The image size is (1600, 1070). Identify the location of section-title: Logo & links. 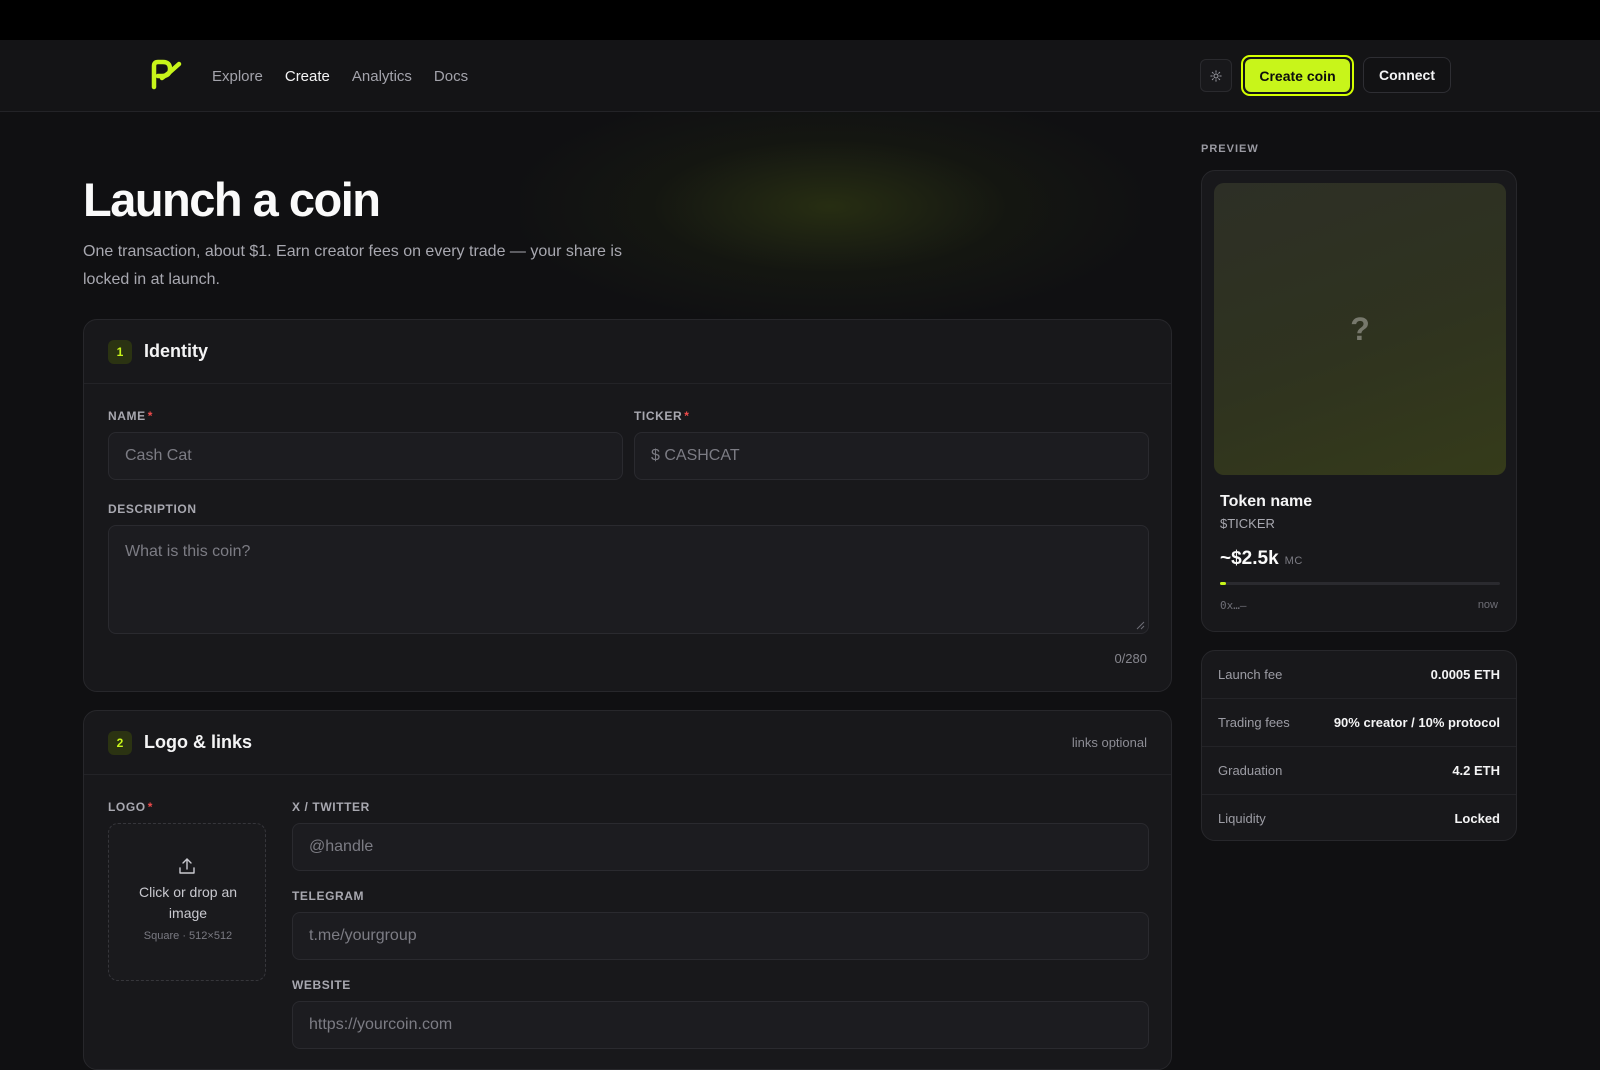
(198, 742).